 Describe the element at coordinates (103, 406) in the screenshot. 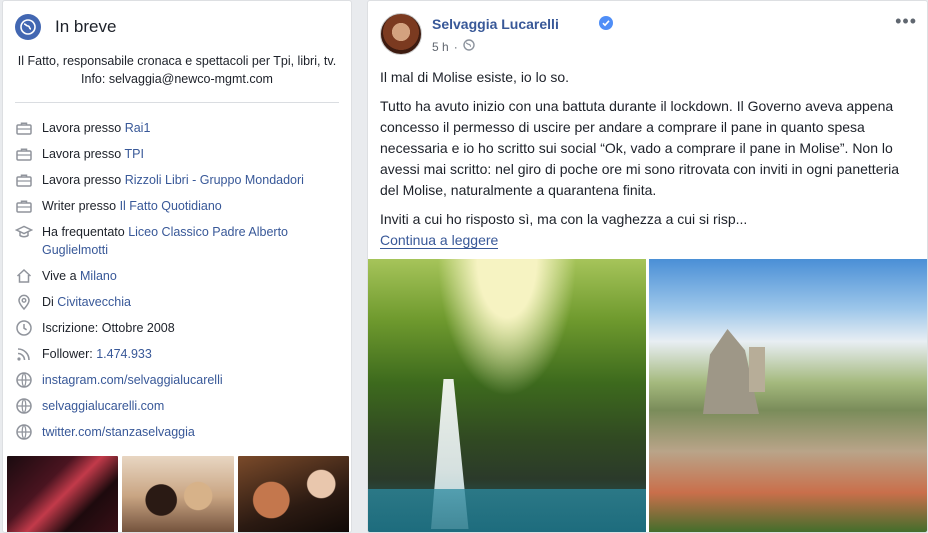

I see `intro-fact-link: selvaggialucarelli.com` at that location.